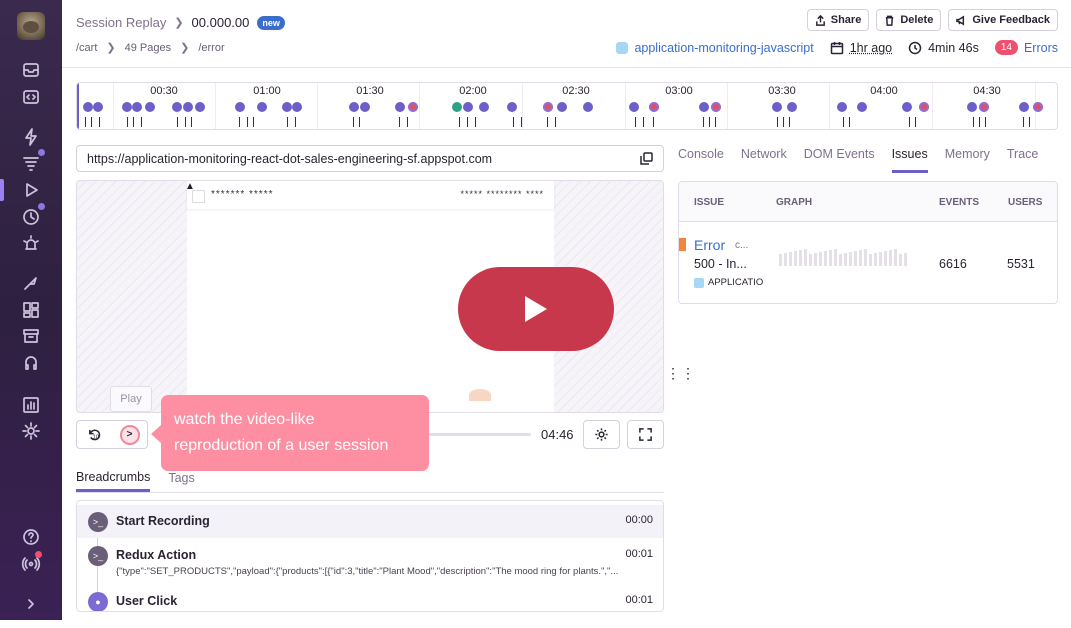 The image size is (1071, 628). I want to click on tab-dom-events: DOM Events, so click(839, 159).